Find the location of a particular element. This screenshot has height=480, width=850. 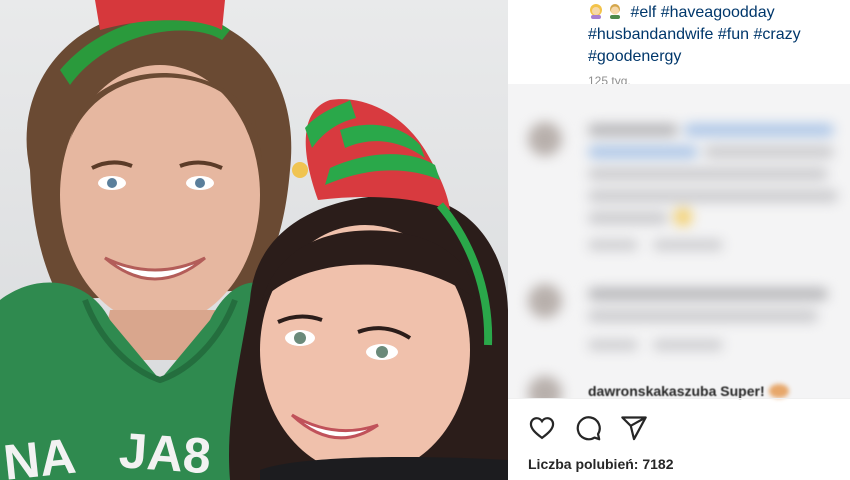

like-button is located at coordinates (542, 428).